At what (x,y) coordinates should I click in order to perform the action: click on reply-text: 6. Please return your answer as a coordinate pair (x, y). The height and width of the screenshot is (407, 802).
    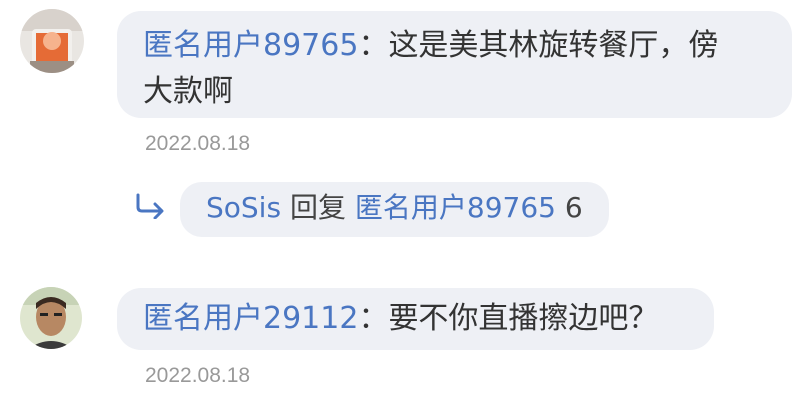
    Looking at the image, I should click on (573, 207).